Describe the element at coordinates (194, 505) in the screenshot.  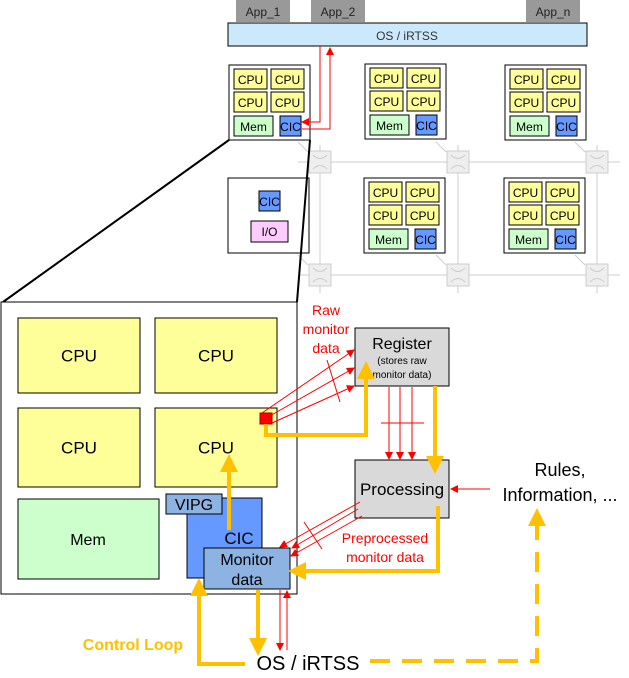
I see `vipg-label: VIPG` at that location.